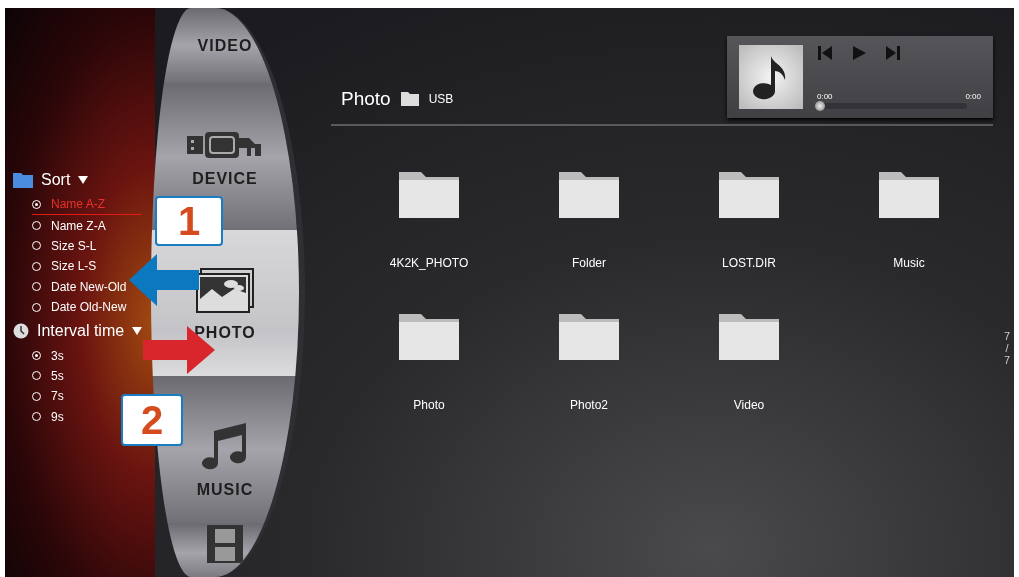 This screenshot has height=577, width=1019. What do you see at coordinates (79, 307) in the screenshot?
I see `option-item: Date Old-New` at bounding box center [79, 307].